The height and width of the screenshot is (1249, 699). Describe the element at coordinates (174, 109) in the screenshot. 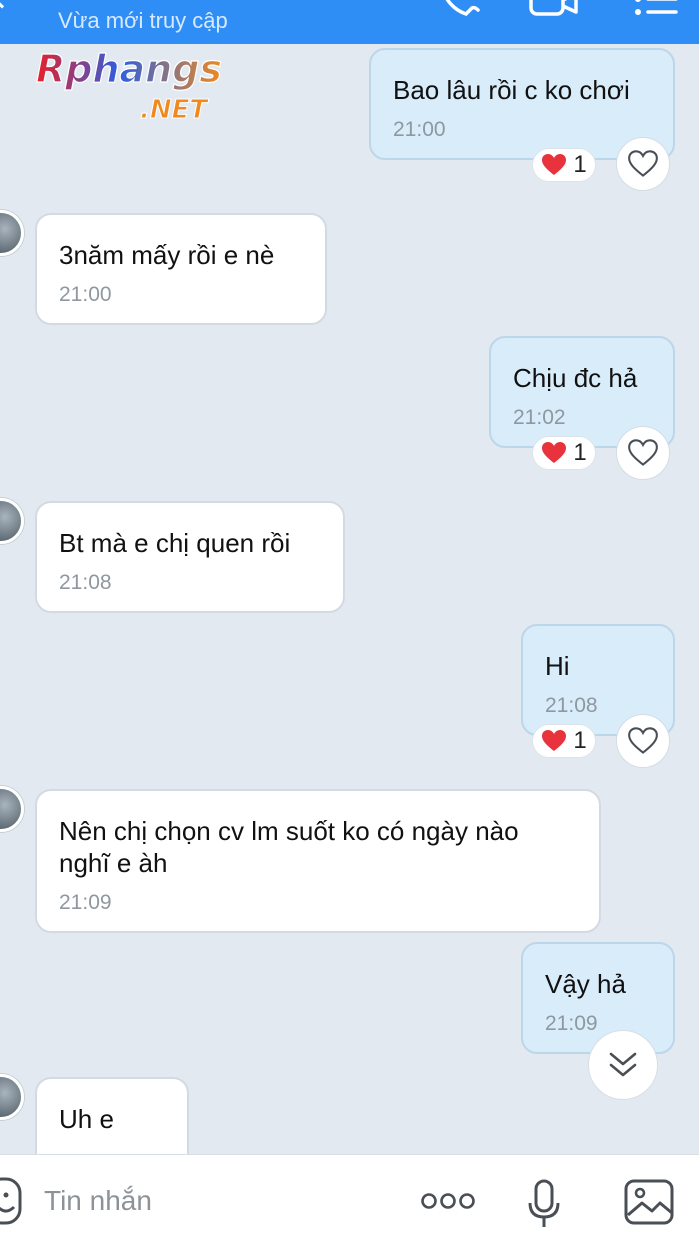

I see `svg-text: .NET` at that location.